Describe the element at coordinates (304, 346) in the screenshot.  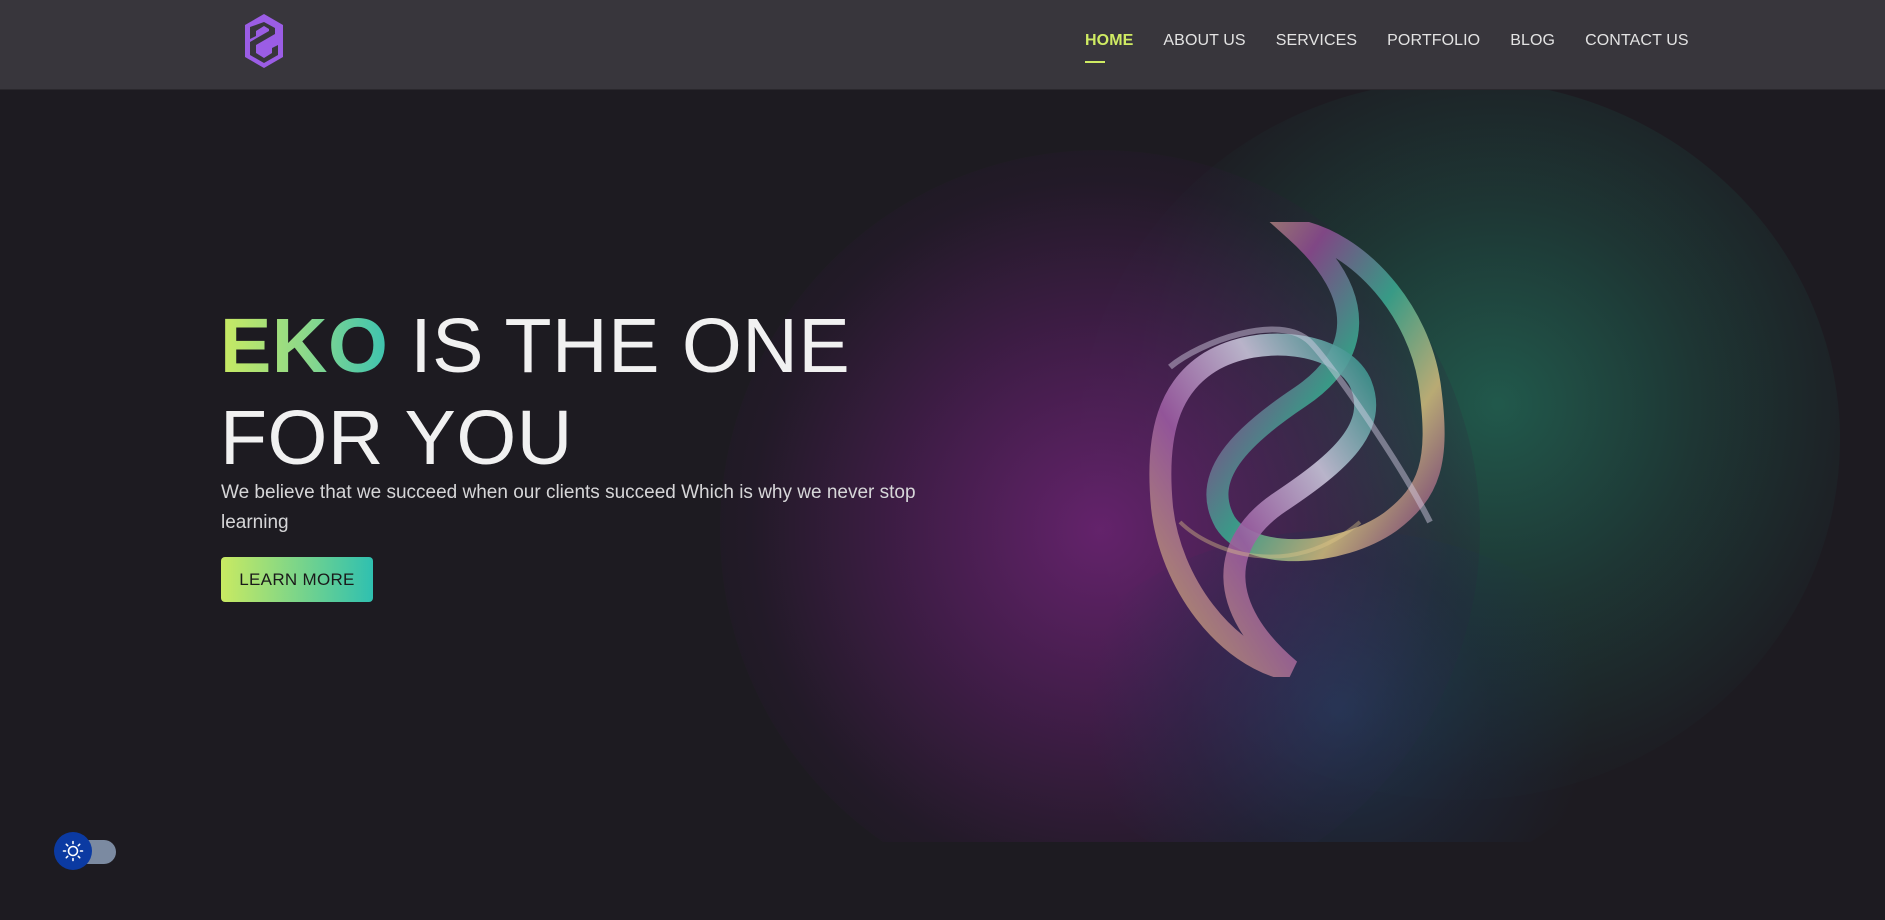
I see `hero-brand: EKO` at that location.